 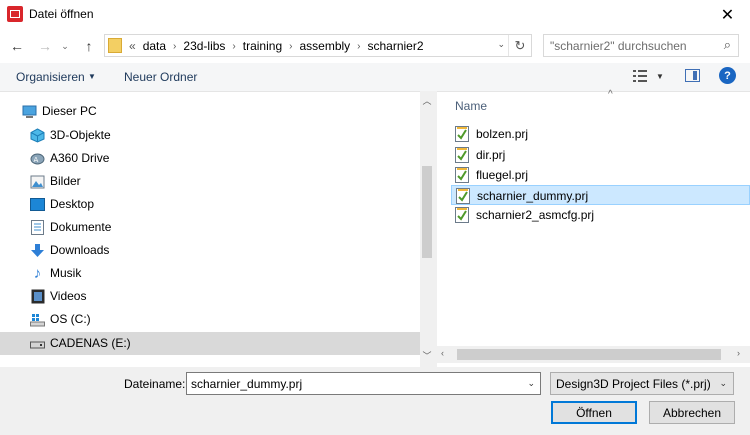 What do you see at coordinates (535, 215) in the screenshot?
I see `file-name: scharnier2_asmcfg.prj` at bounding box center [535, 215].